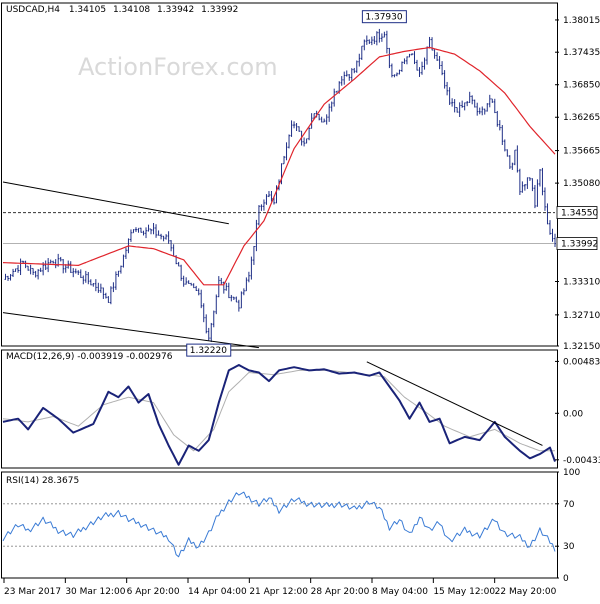 The image size is (600, 604). What do you see at coordinates (569, 505) in the screenshot?
I see `rsi-y-tick-label: 70` at bounding box center [569, 505].